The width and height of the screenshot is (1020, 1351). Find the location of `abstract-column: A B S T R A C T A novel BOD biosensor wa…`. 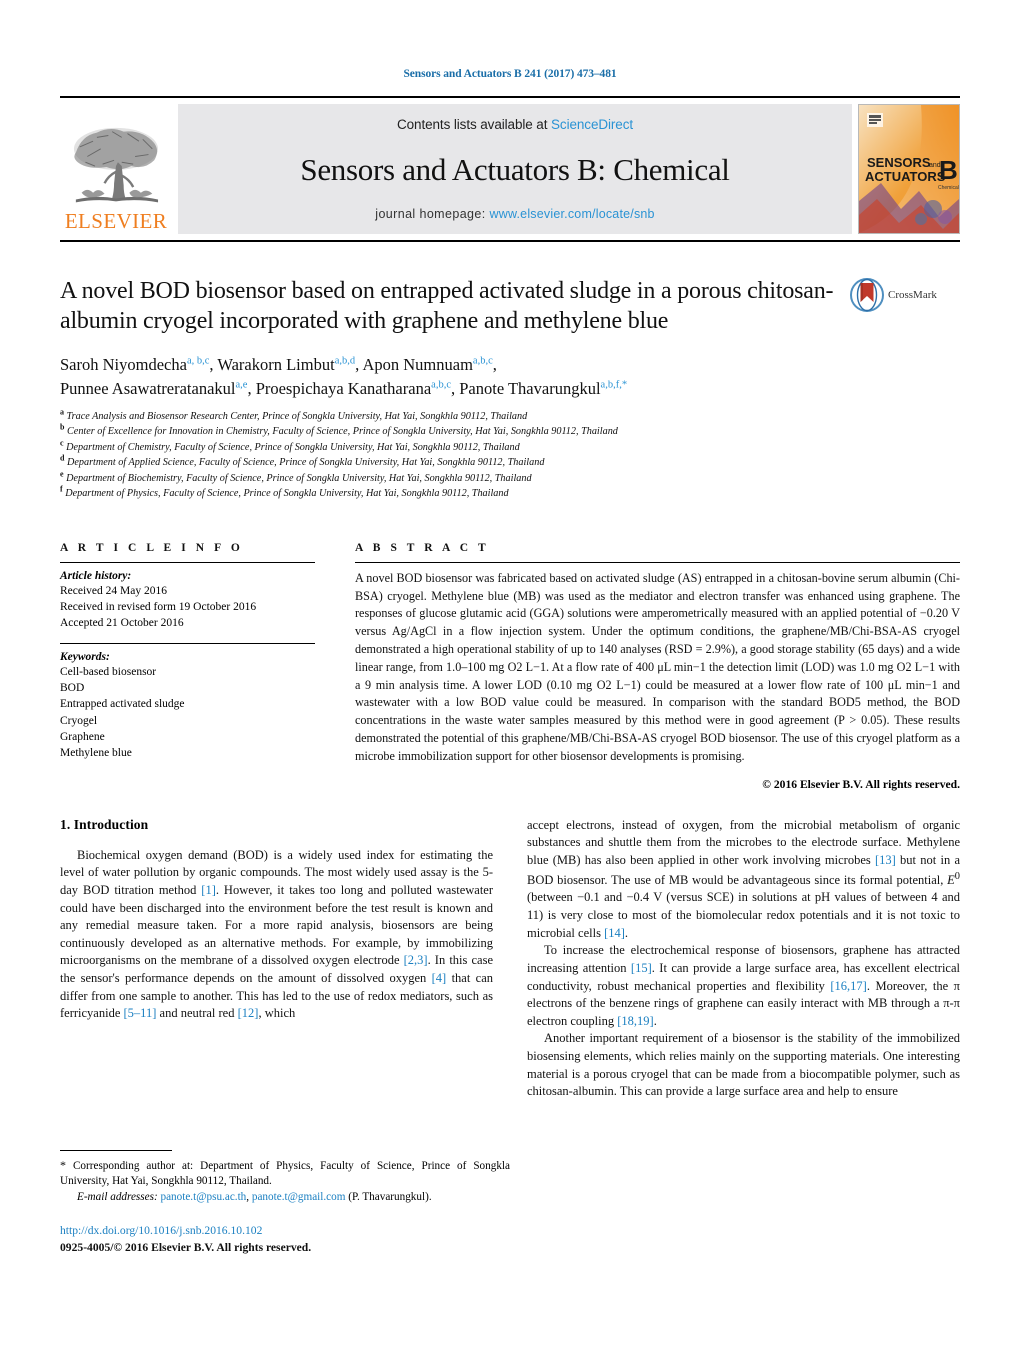

abstract-column: A B S T R A C T A novel BOD biosensor wa… is located at coordinates (657, 666).